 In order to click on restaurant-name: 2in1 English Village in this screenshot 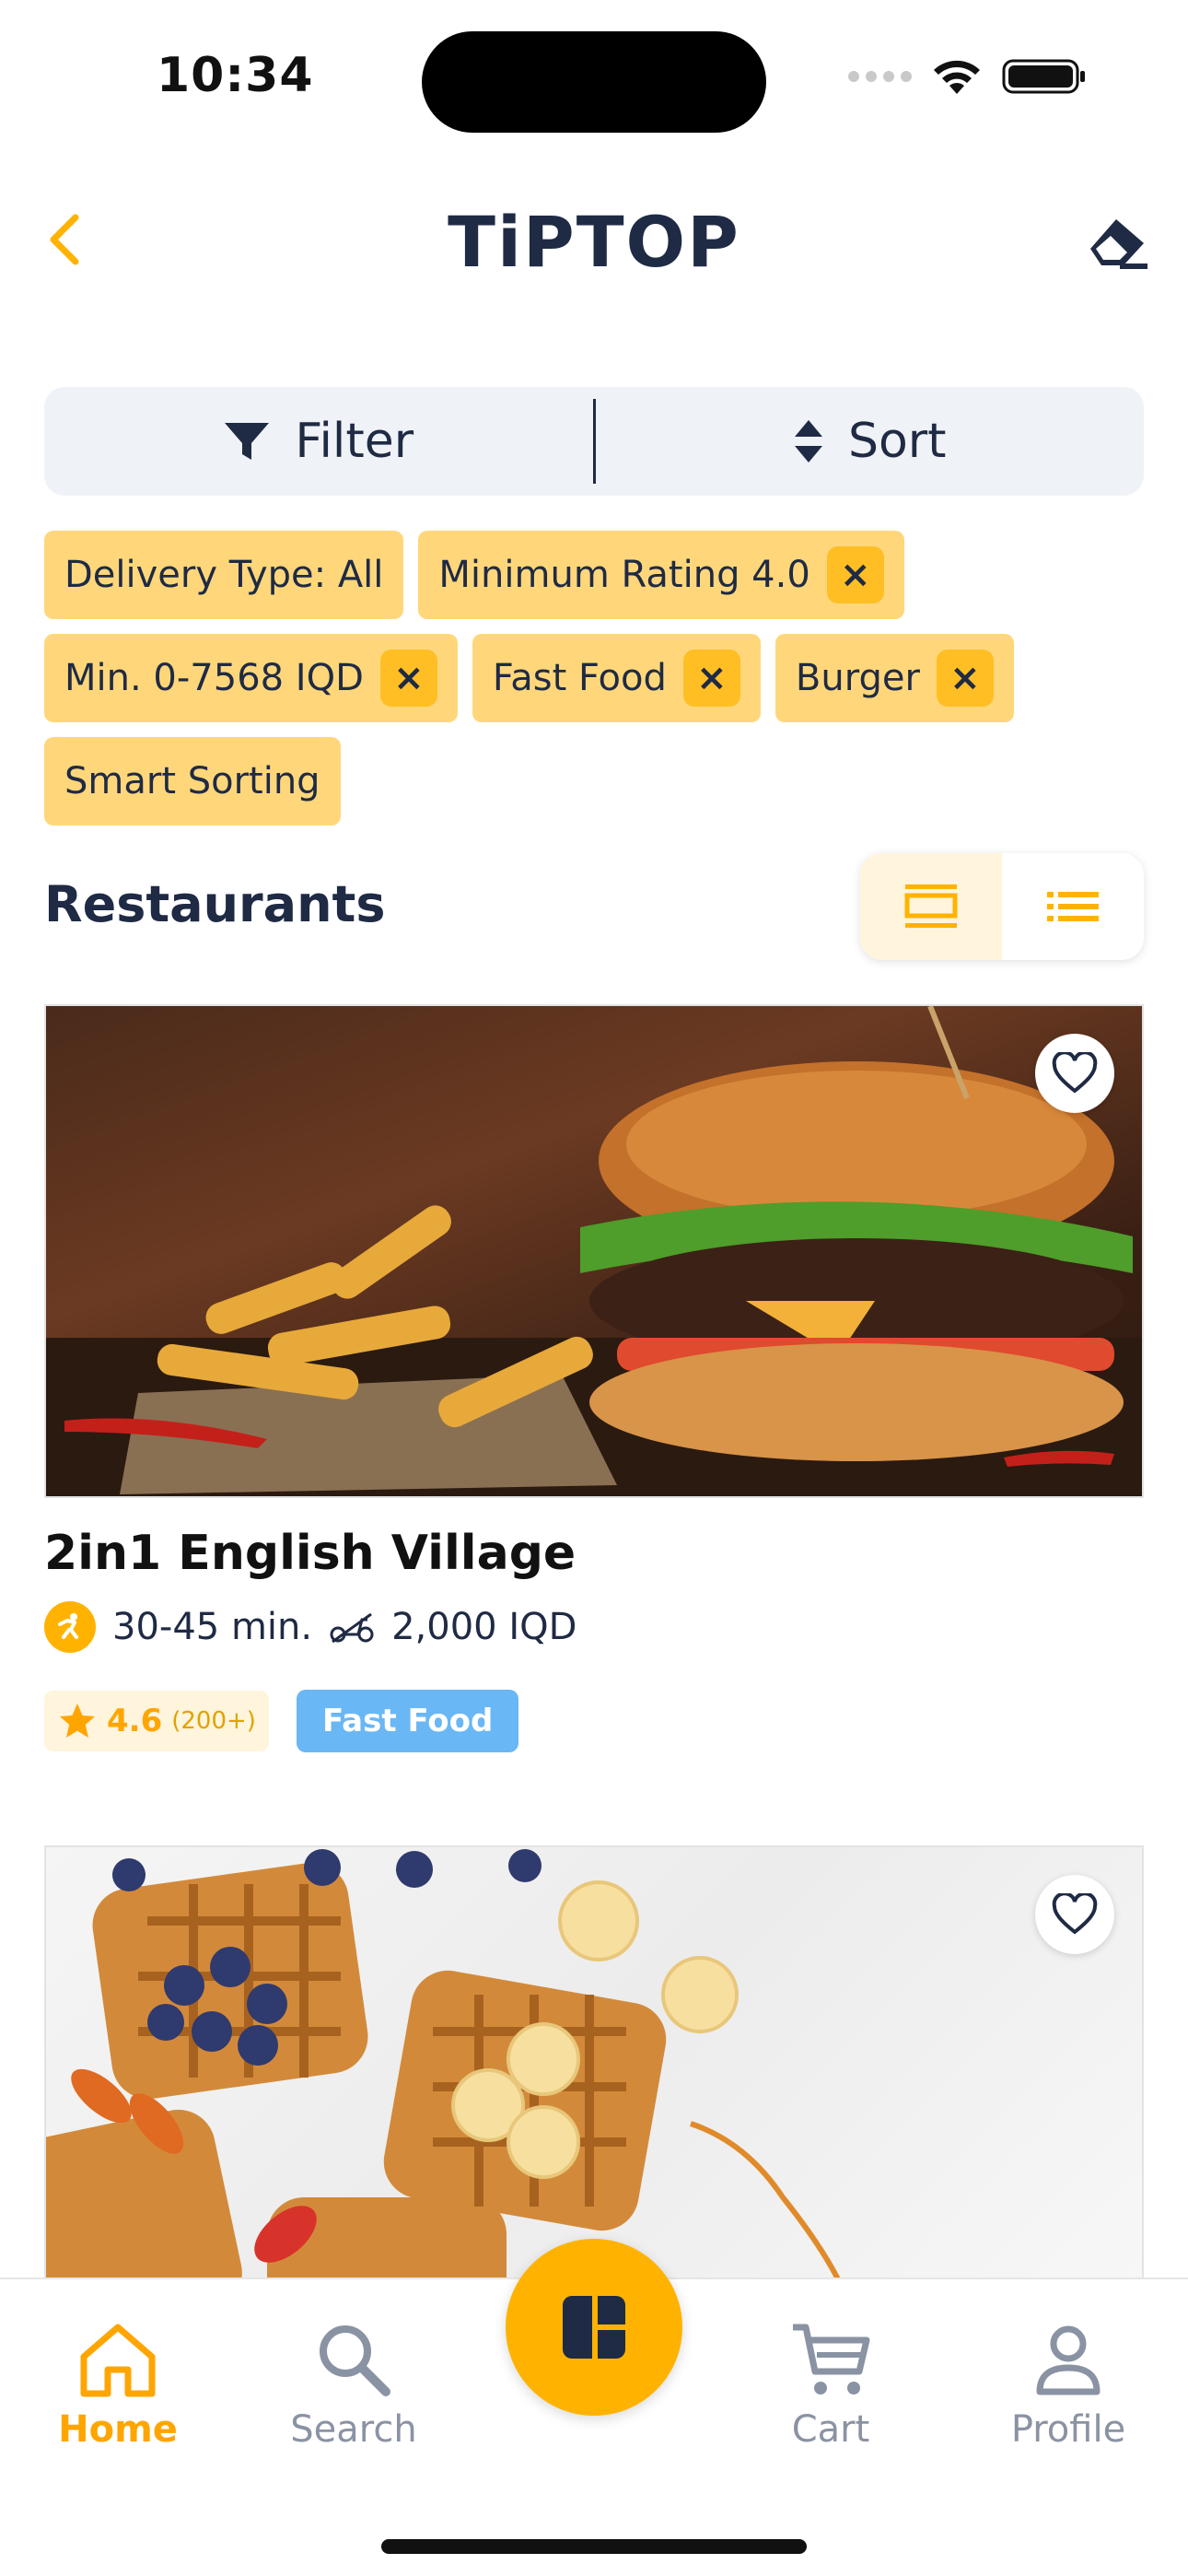, I will do `click(311, 1553)`.